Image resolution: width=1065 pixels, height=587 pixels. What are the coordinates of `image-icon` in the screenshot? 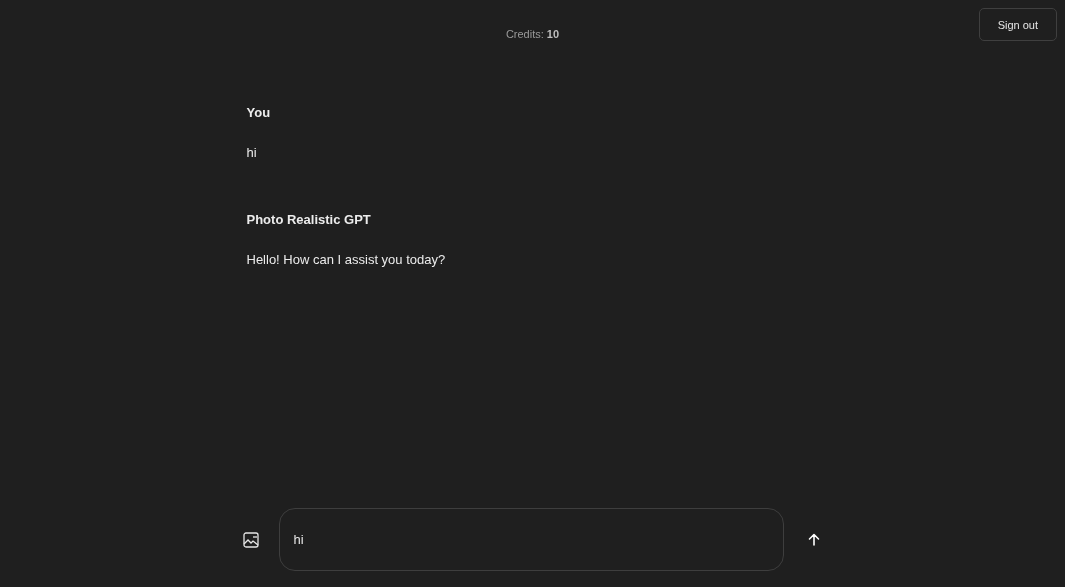 It's located at (251, 539).